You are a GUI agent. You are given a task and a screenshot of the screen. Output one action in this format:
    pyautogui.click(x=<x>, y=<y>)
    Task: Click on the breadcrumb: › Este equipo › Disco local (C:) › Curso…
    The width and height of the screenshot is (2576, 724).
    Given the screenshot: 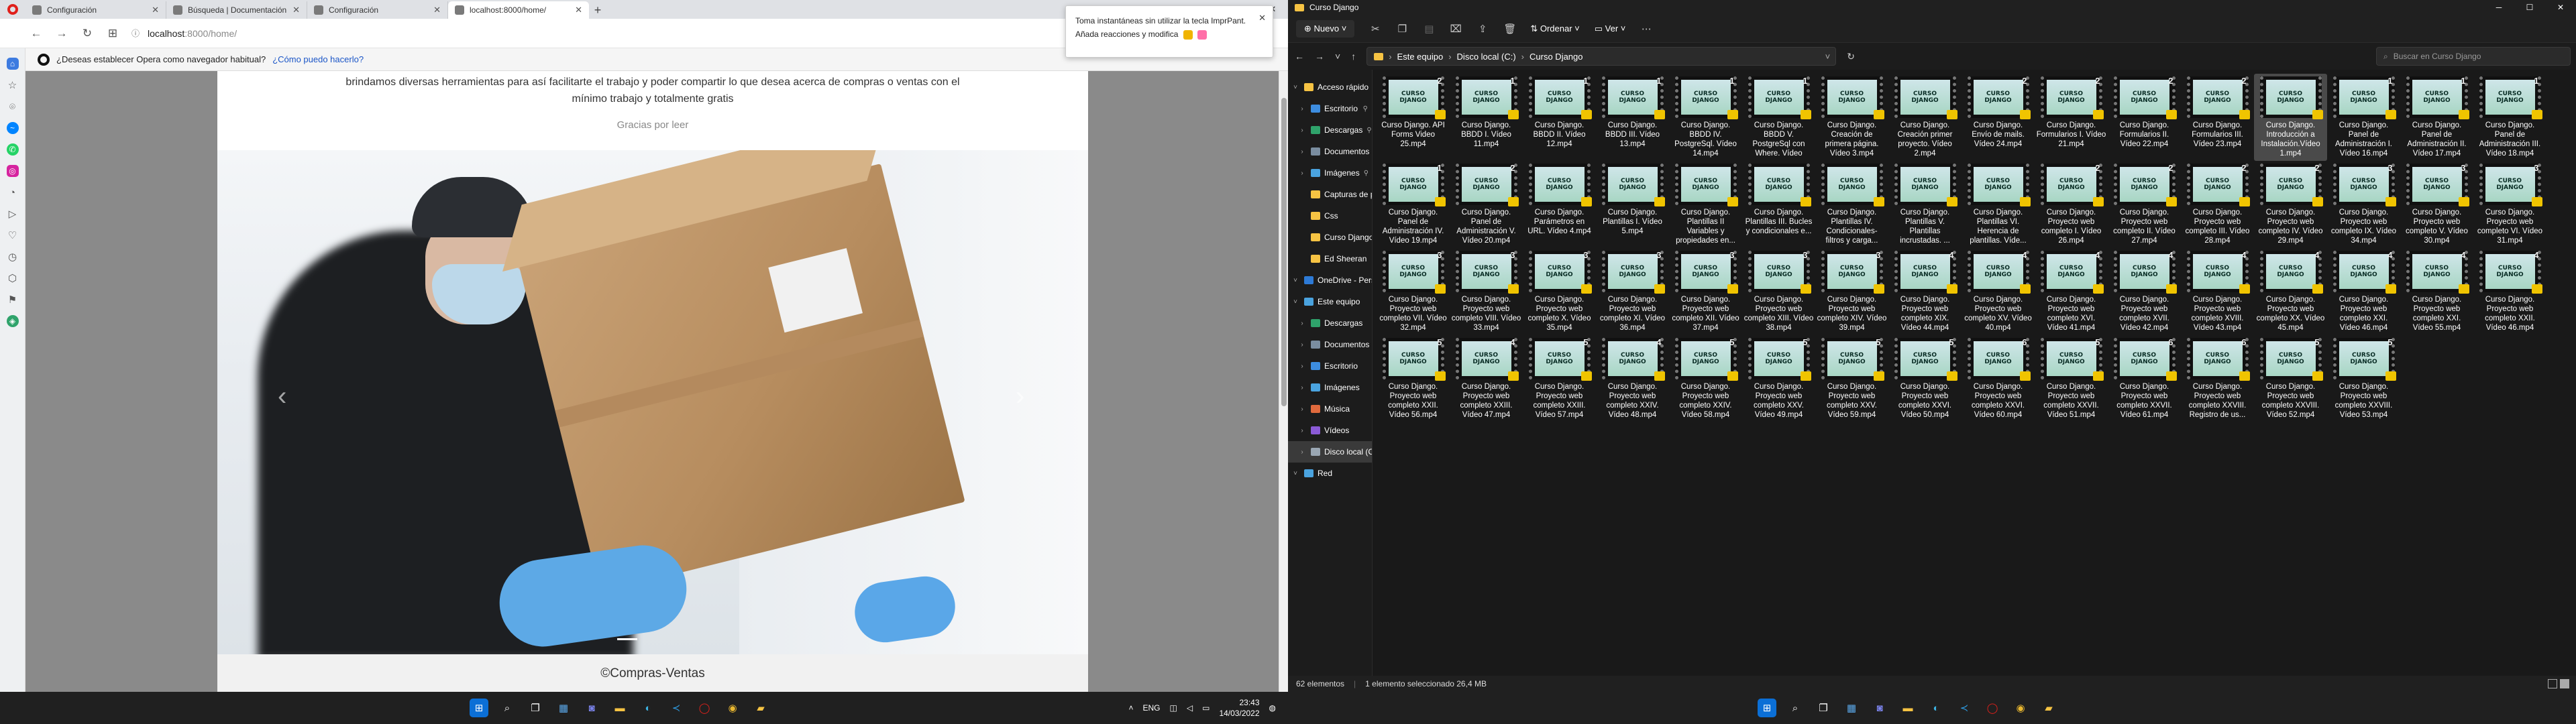 What is the action you would take?
    pyautogui.click(x=1601, y=56)
    